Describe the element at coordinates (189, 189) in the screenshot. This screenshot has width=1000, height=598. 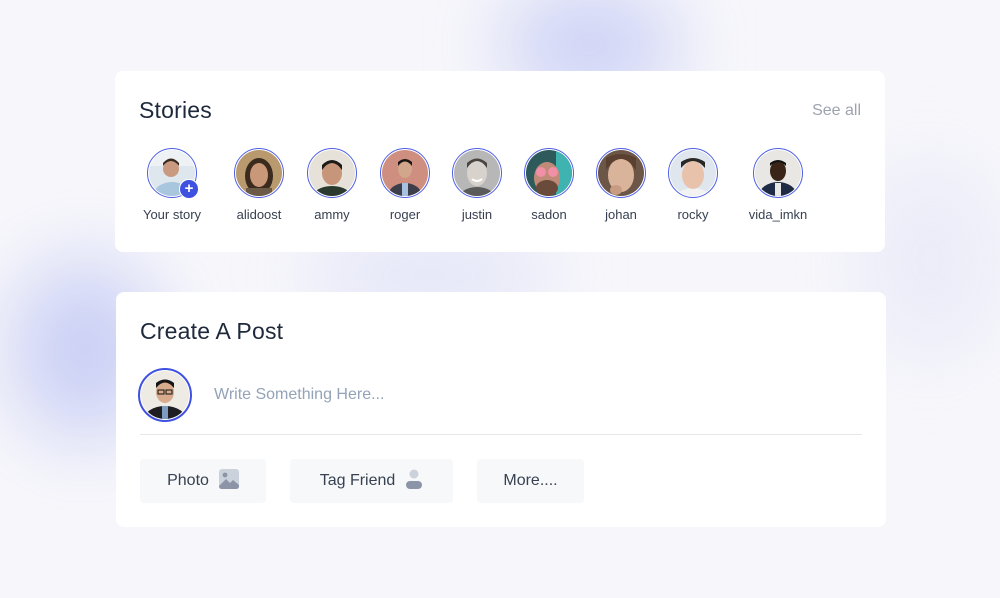
I see `add-story-icon: +` at that location.